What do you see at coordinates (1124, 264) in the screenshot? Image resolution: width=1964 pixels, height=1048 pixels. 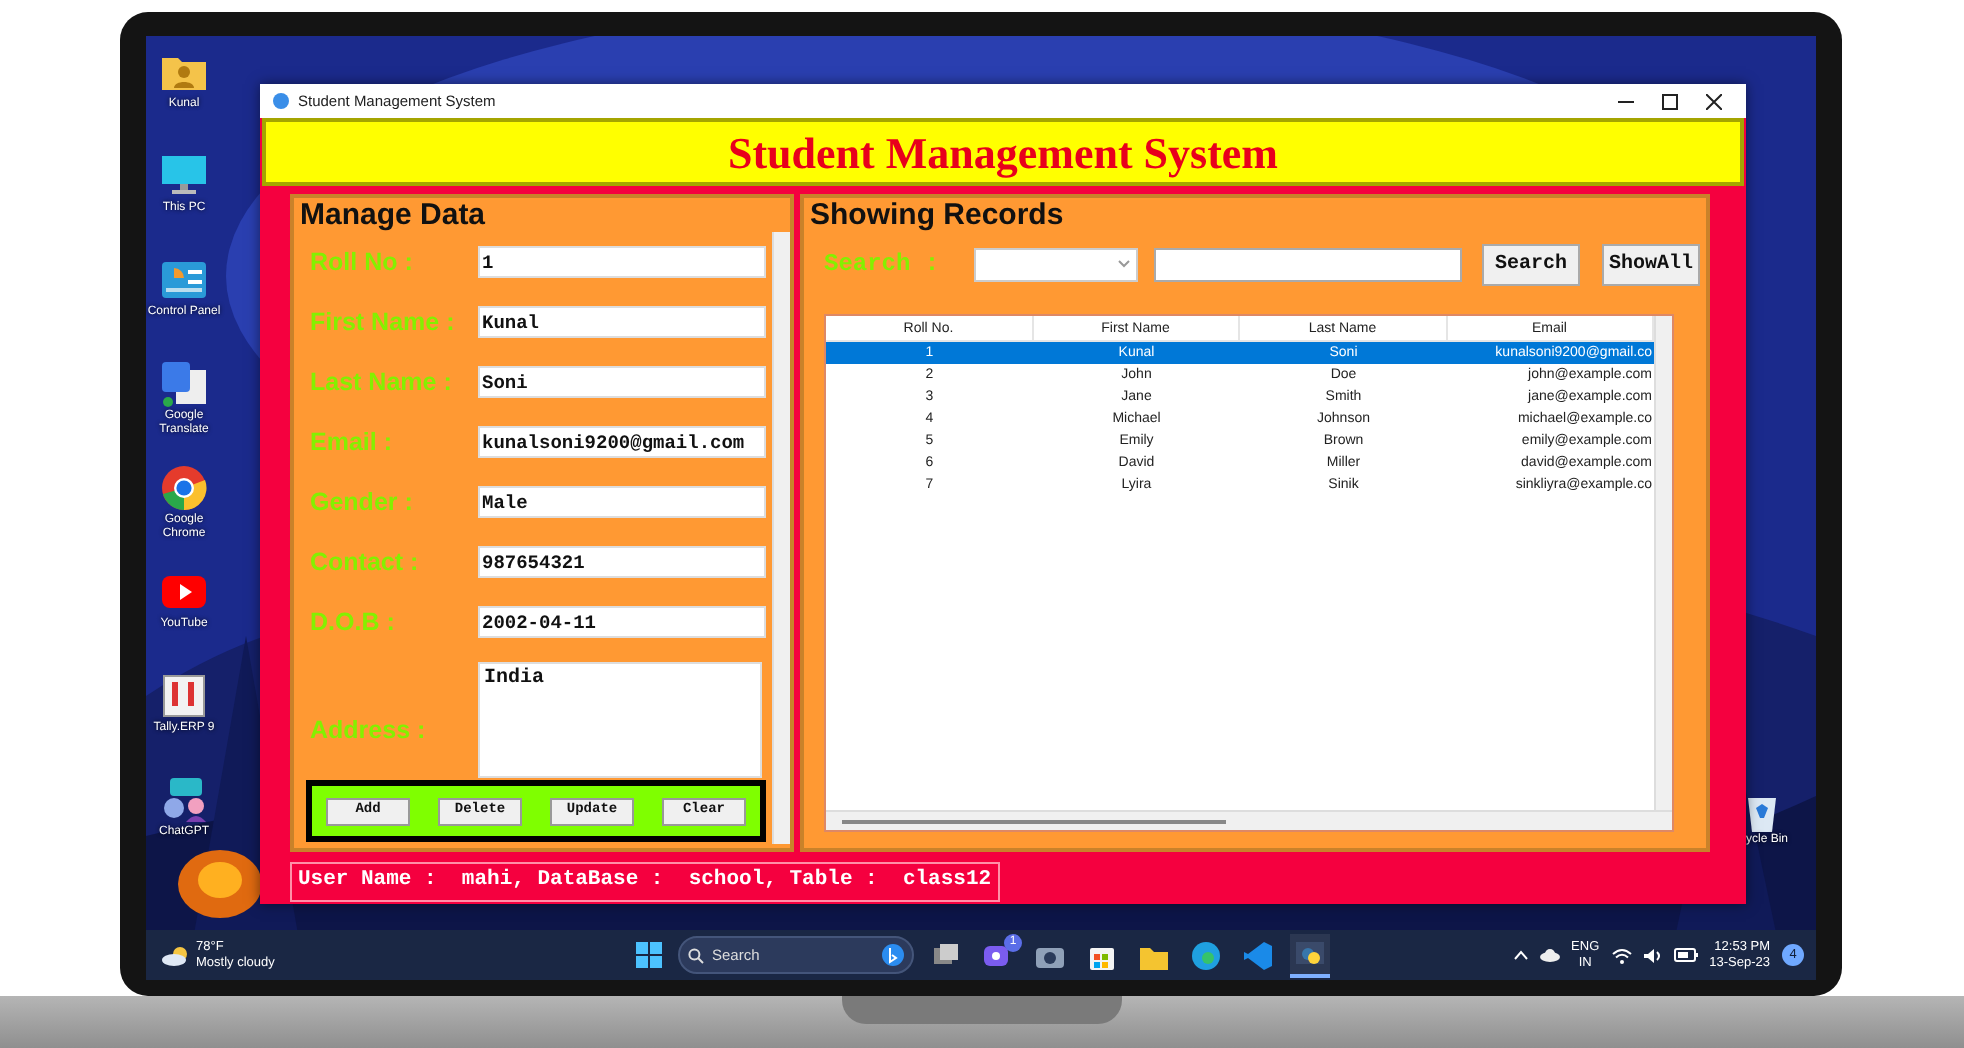 I see `chevron-icon` at bounding box center [1124, 264].